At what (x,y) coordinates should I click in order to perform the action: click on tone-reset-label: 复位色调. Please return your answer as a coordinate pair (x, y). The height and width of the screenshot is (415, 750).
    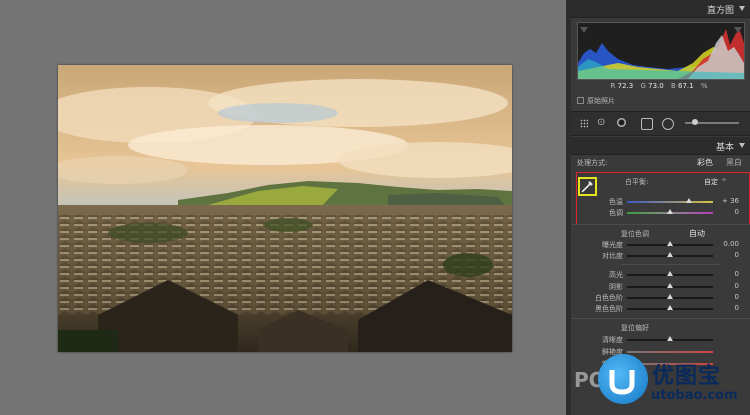
    Looking at the image, I should click on (635, 234).